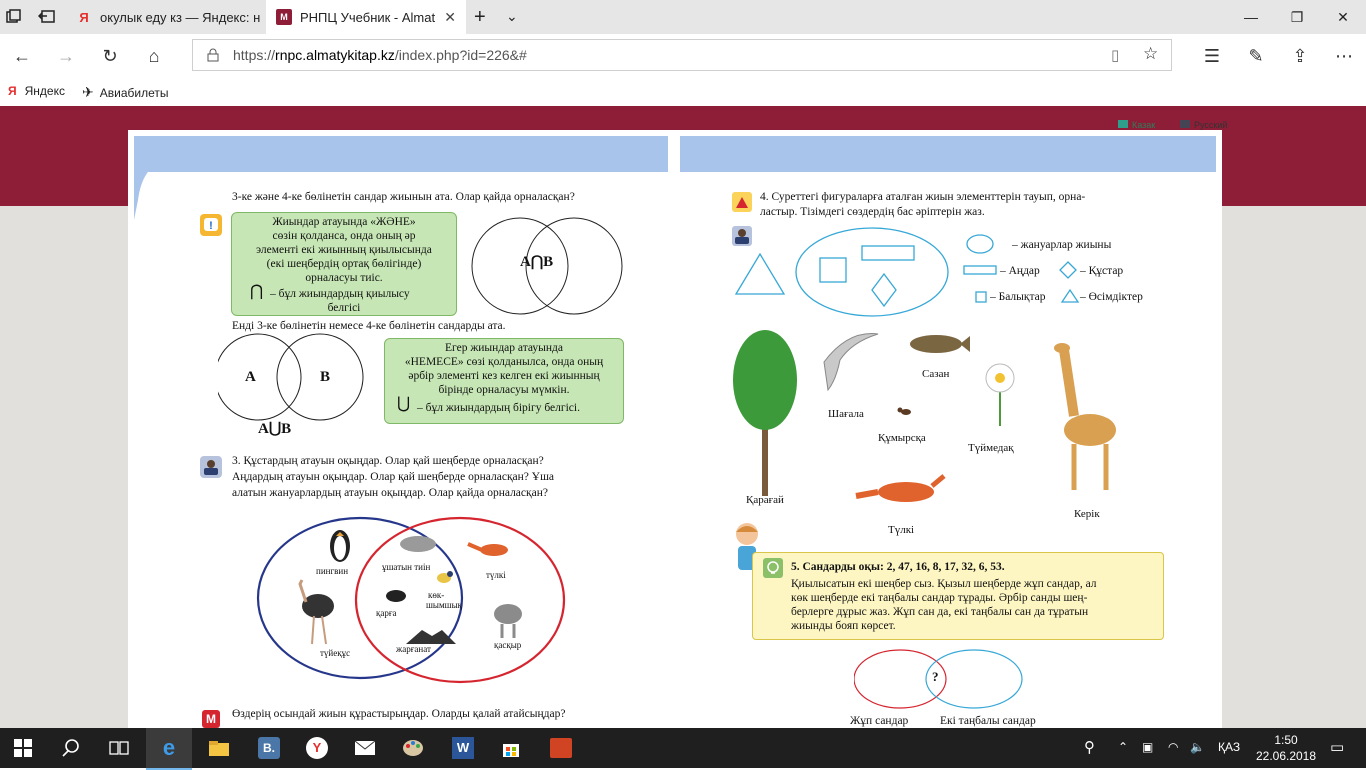  What do you see at coordinates (413, 748) in the screenshot?
I see `paint-icon` at bounding box center [413, 748].